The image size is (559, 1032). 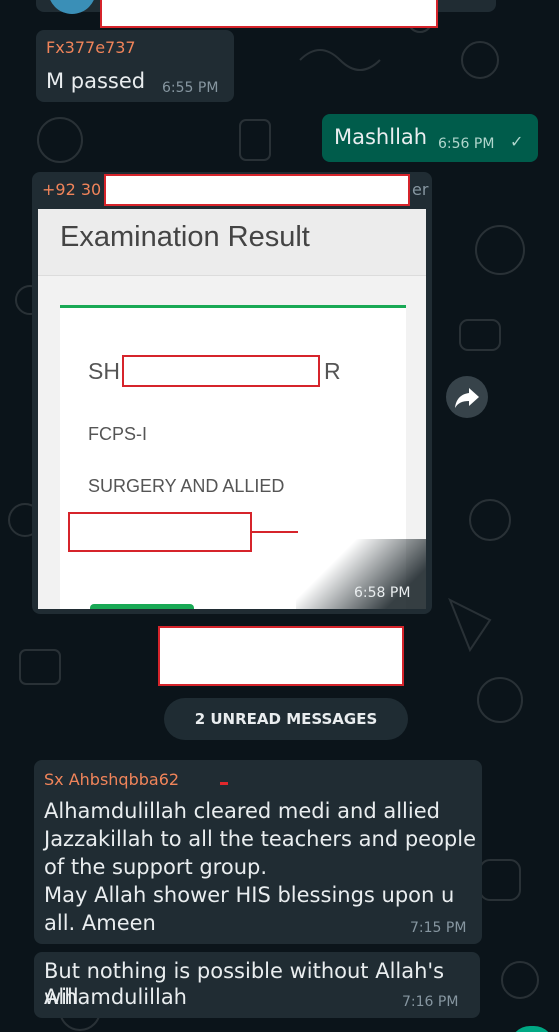 What do you see at coordinates (100, 923) in the screenshot?
I see `message-line: all. Ameen` at bounding box center [100, 923].